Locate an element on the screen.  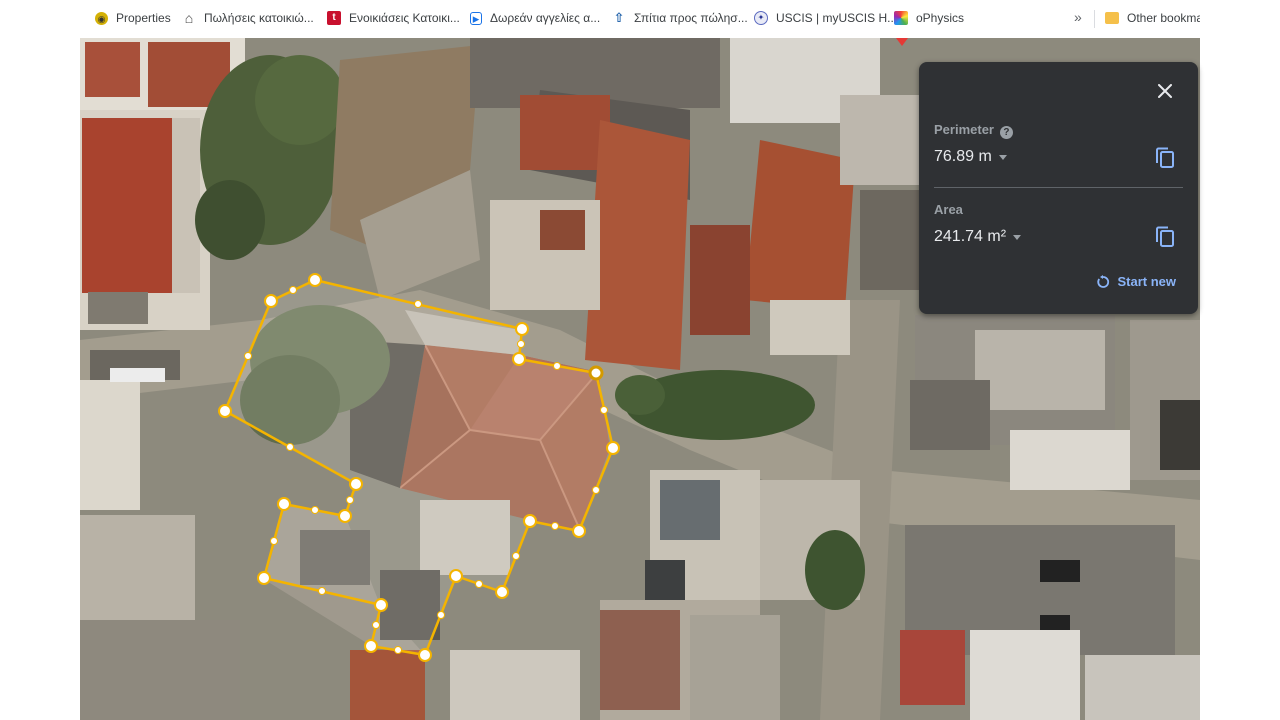
bookmark-properties: ◉ Properties is located at coordinates (133, 18).